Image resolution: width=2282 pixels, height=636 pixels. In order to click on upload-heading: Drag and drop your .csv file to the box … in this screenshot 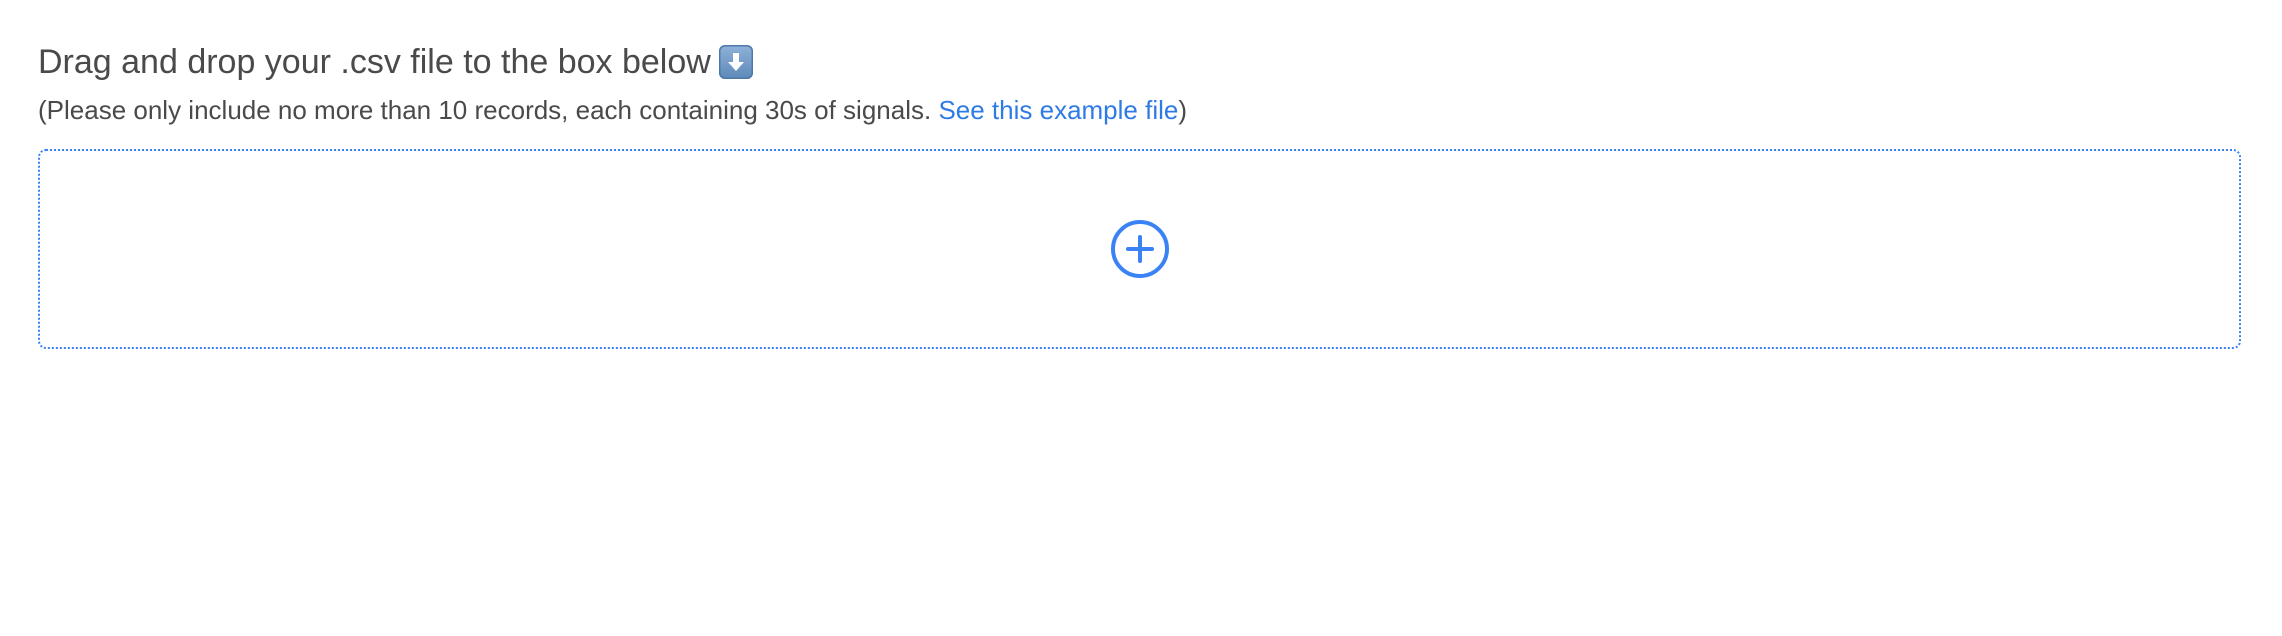, I will do `click(395, 62)`.